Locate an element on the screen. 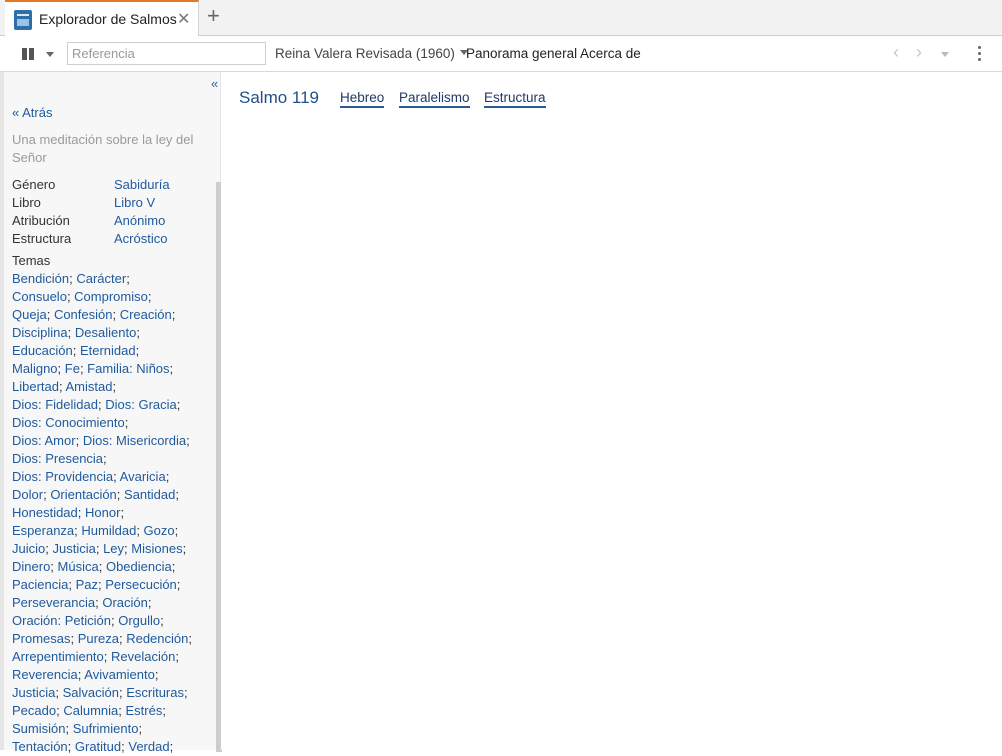 This screenshot has width=1002, height=756. theme-link: Dinero is located at coordinates (31, 566).